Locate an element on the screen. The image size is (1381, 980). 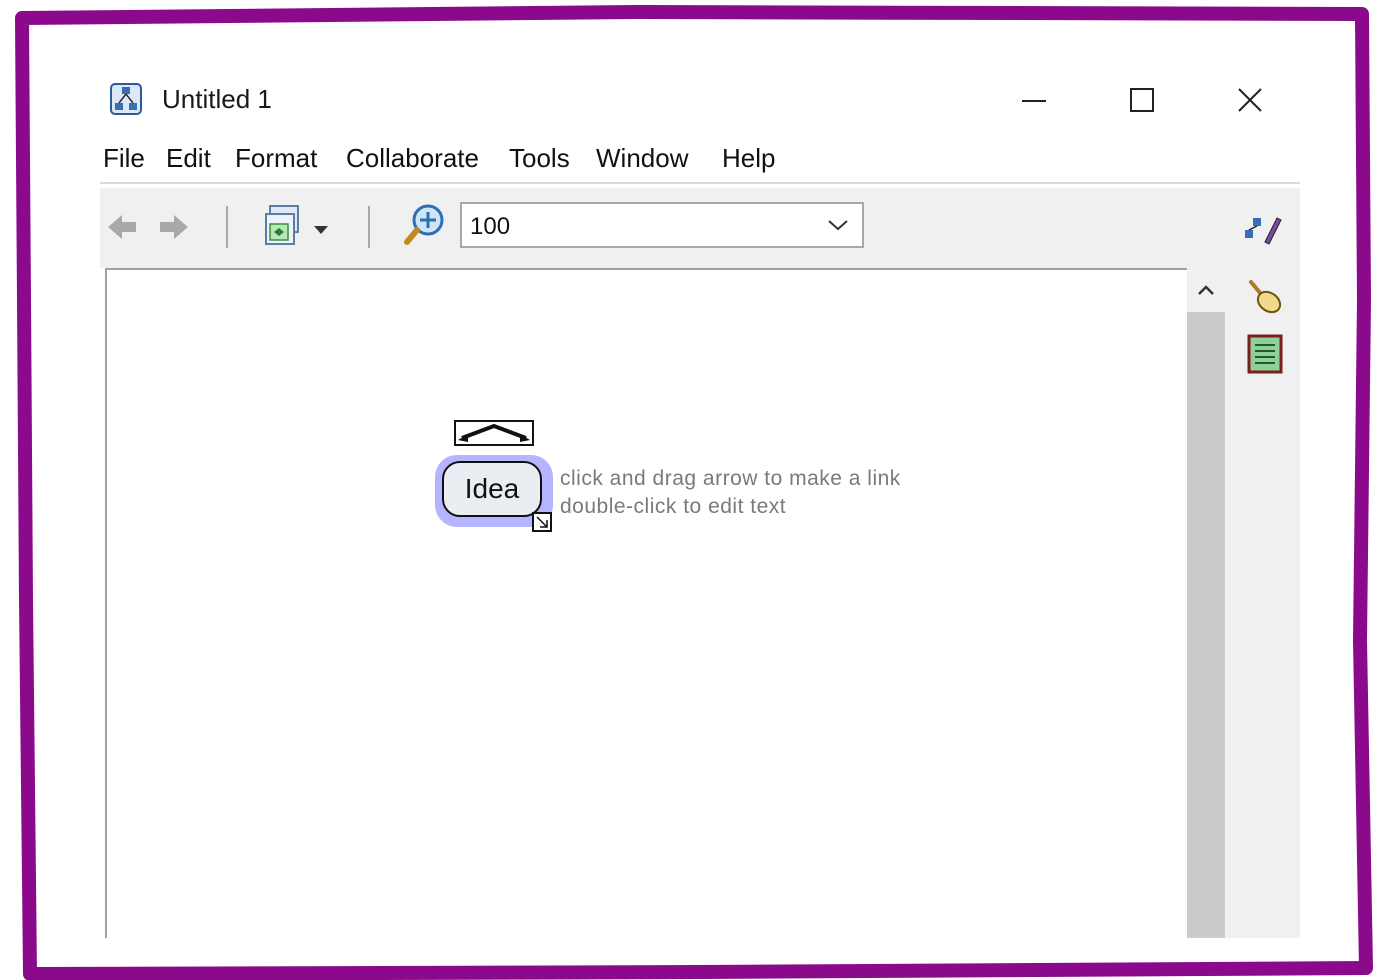
toolbar: 100 is located at coordinates (700, 228).